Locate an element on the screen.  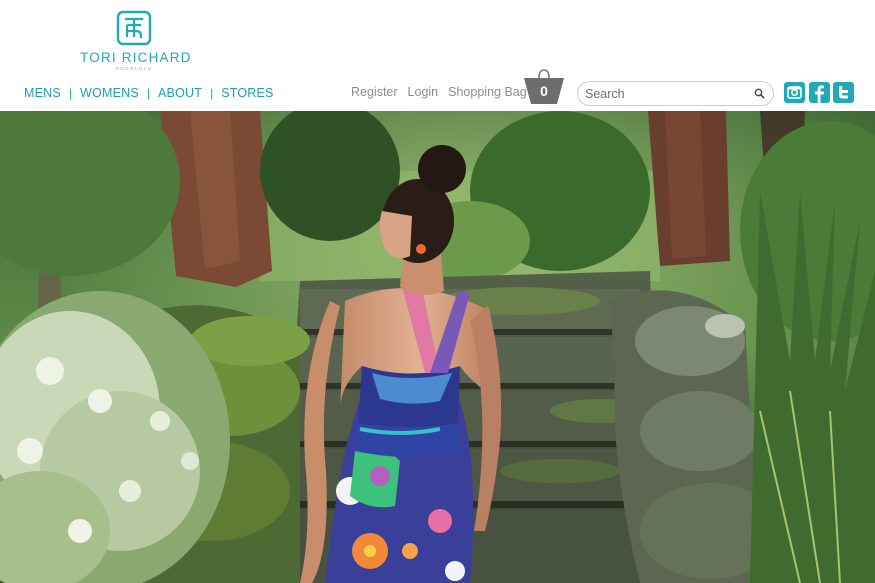
facebook-button is located at coordinates (819, 92).